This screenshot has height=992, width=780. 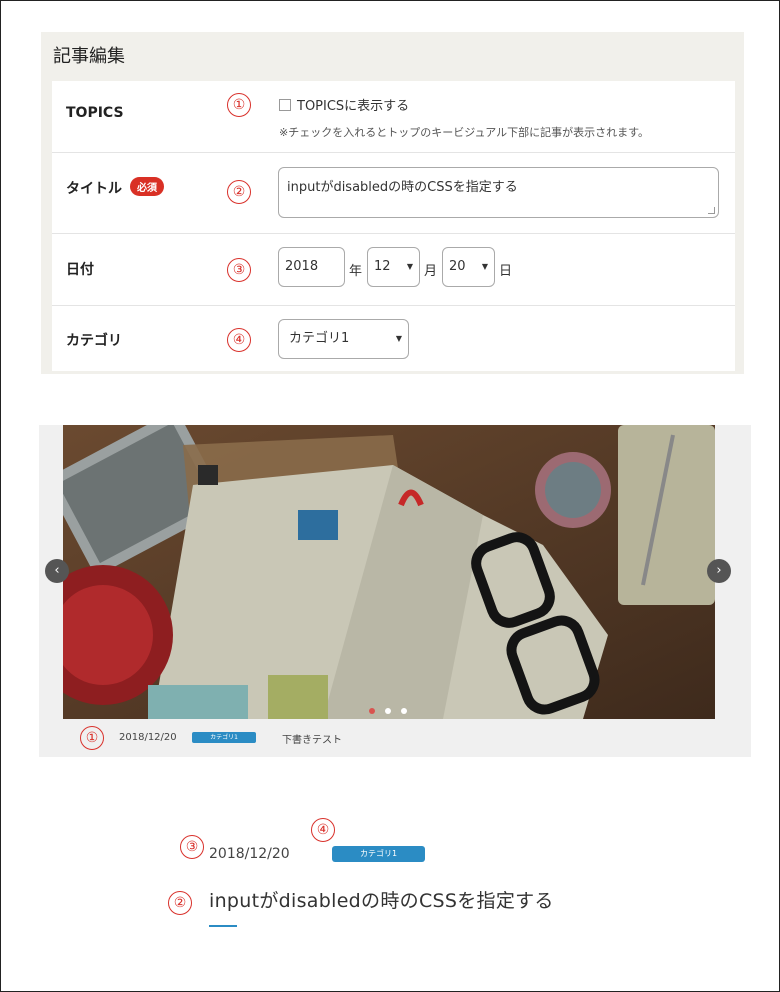 I want to click on slider-next-button: ›, so click(x=719, y=571).